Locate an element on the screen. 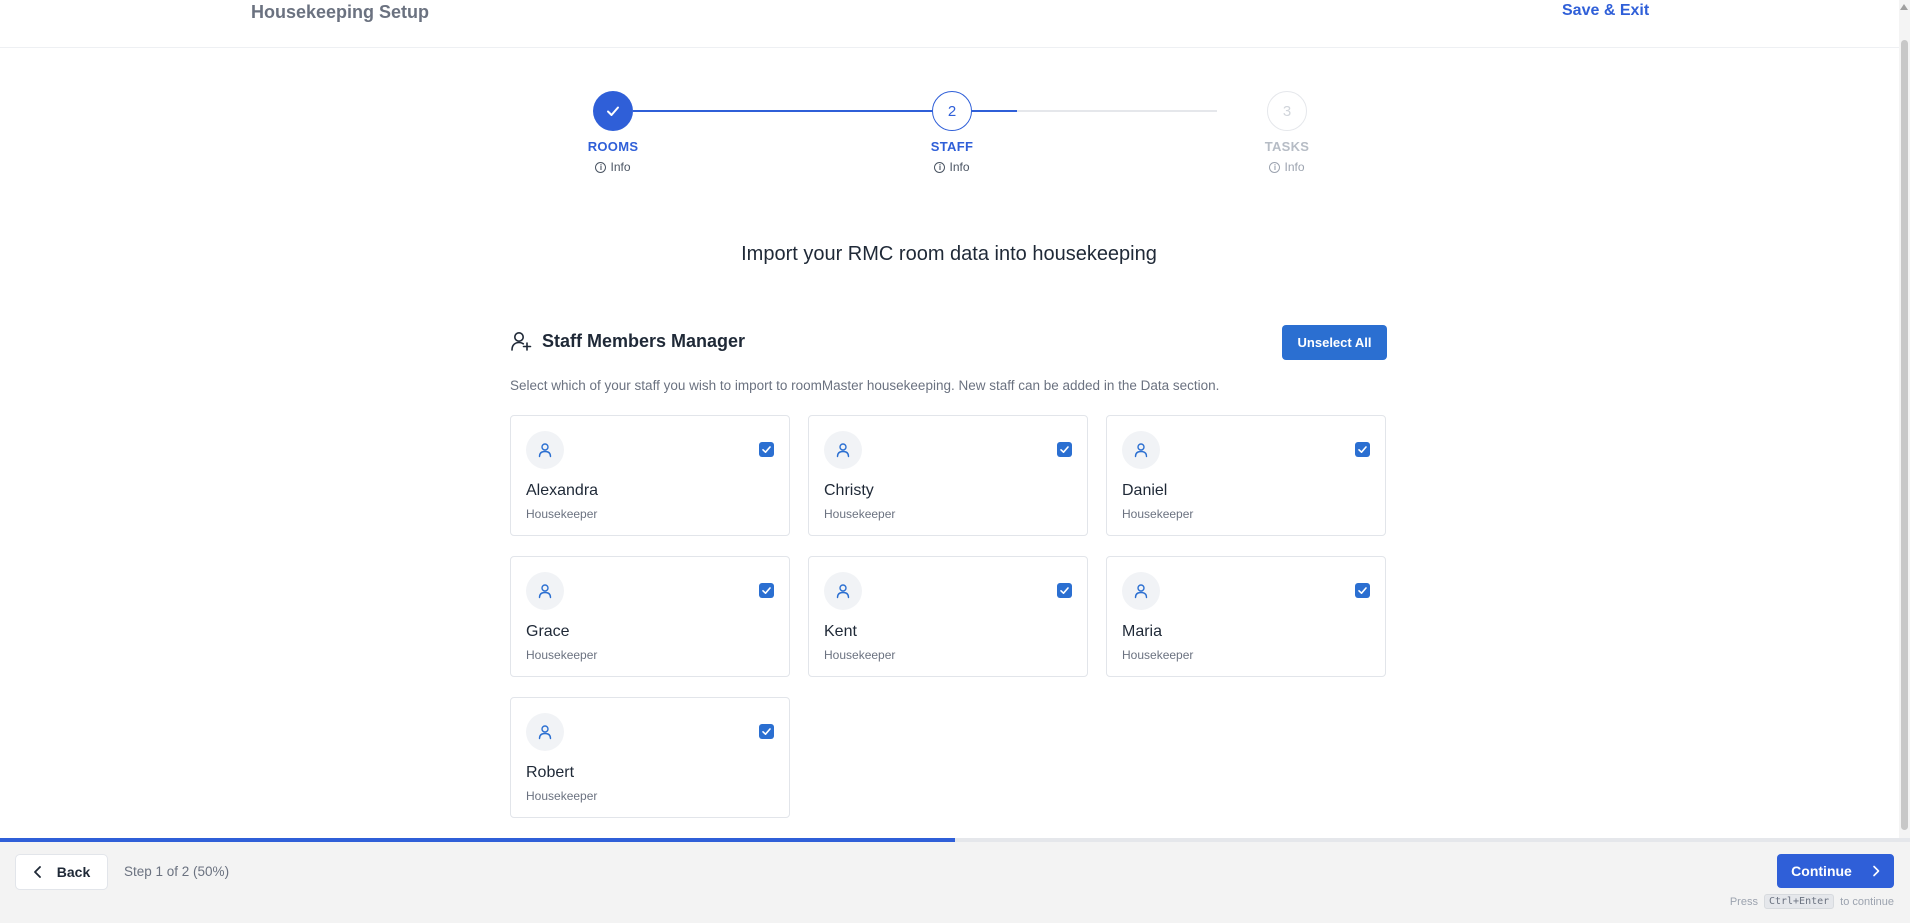 This screenshot has height=923, width=1910. progress-bar is located at coordinates (955, 840).